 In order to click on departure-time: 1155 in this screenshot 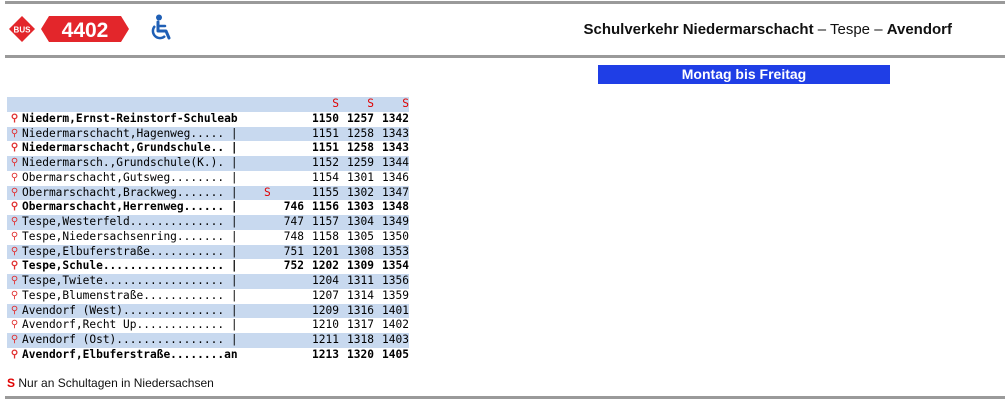, I will do `click(326, 193)`.